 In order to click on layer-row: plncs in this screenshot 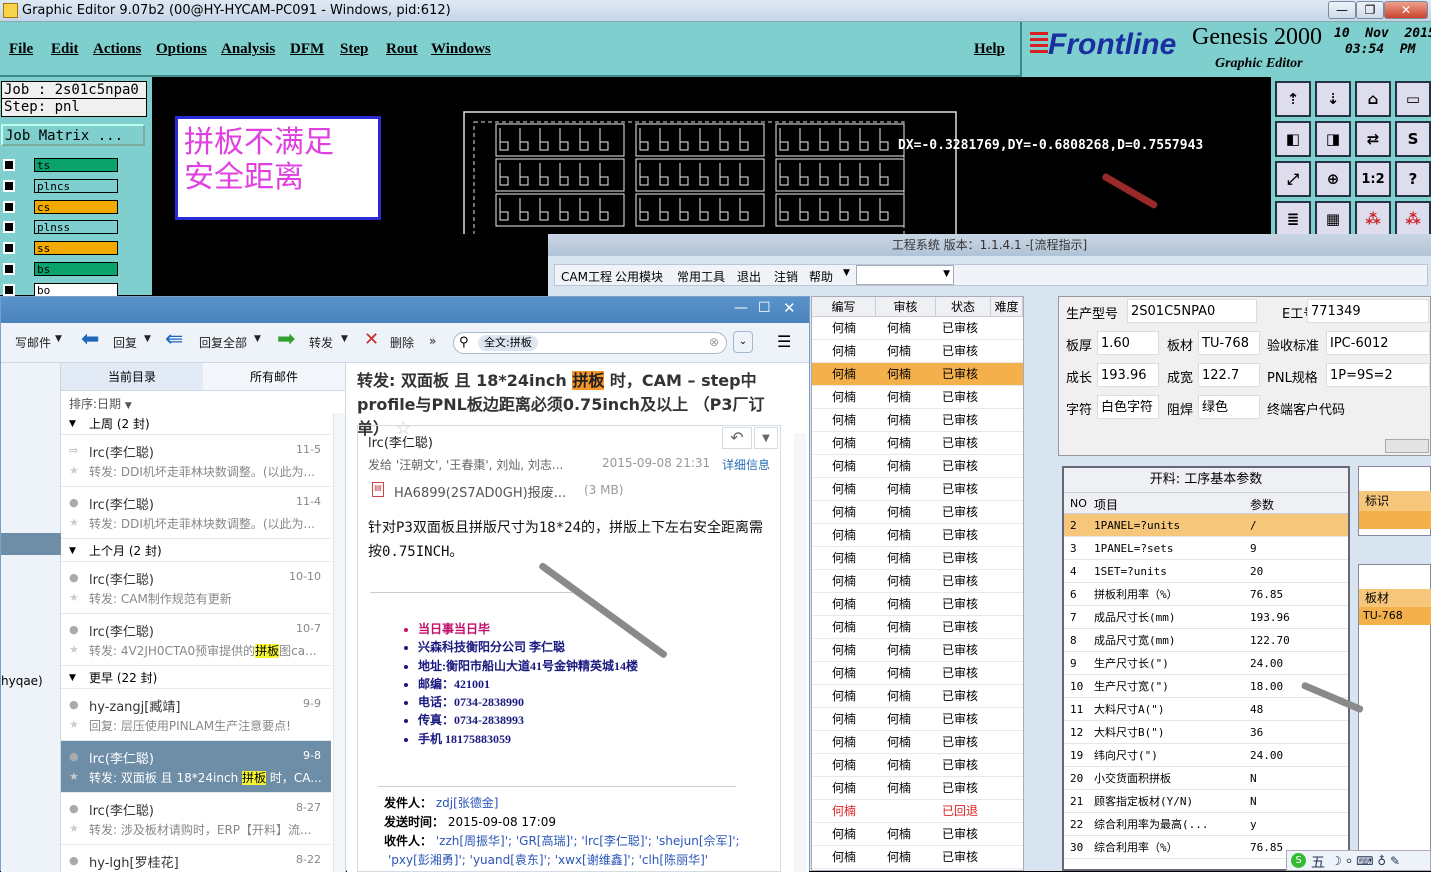, I will do `click(60, 186)`.